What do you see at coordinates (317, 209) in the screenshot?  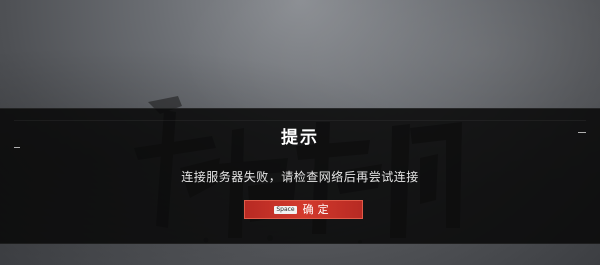 I see `confirm-button-label: 确定` at bounding box center [317, 209].